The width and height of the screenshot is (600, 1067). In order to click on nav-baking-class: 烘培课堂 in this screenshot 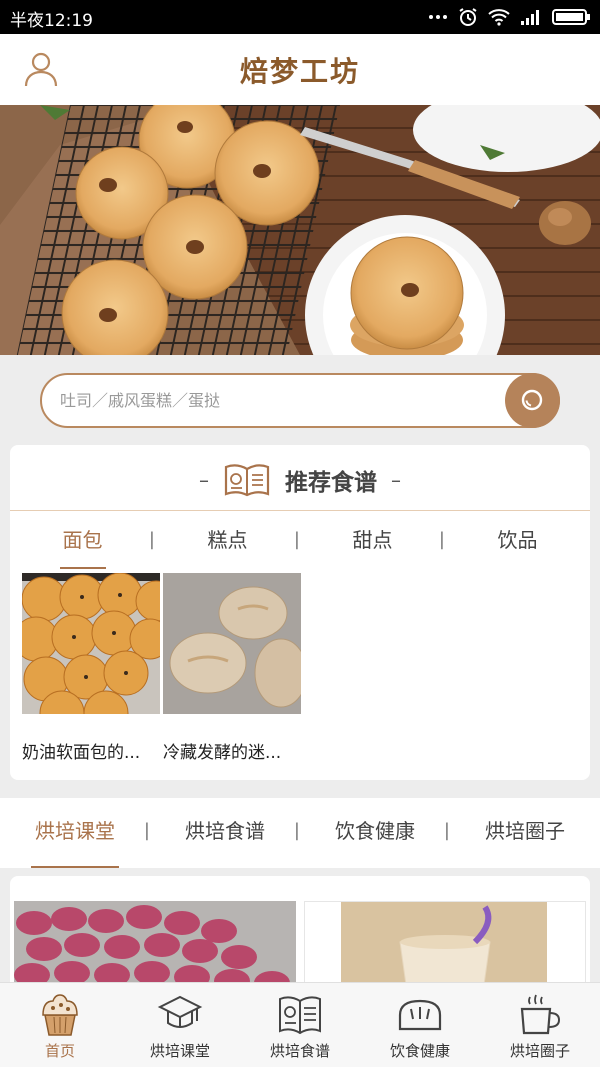, I will do `click(180, 1025)`.